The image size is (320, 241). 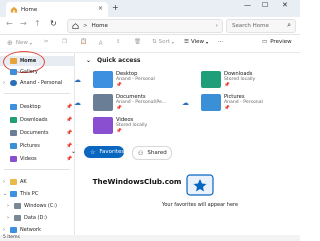 I want to click on view-button: ☰ View ▾, so click(x=196, y=42).